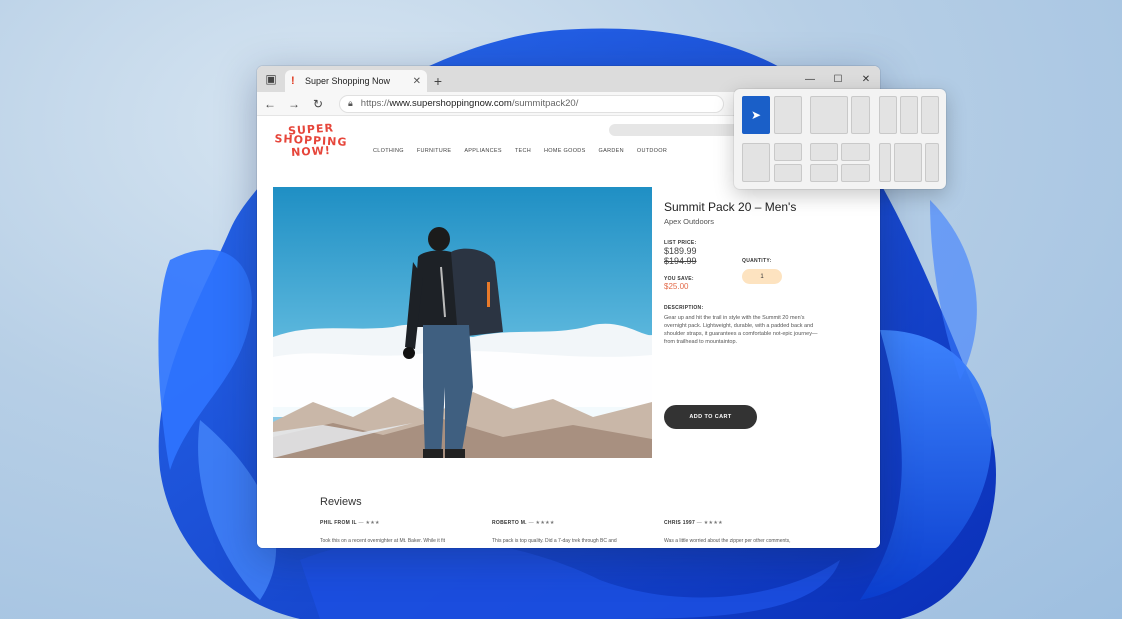  What do you see at coordinates (909, 115) in the screenshot?
I see `snap-zone-center-third` at bounding box center [909, 115].